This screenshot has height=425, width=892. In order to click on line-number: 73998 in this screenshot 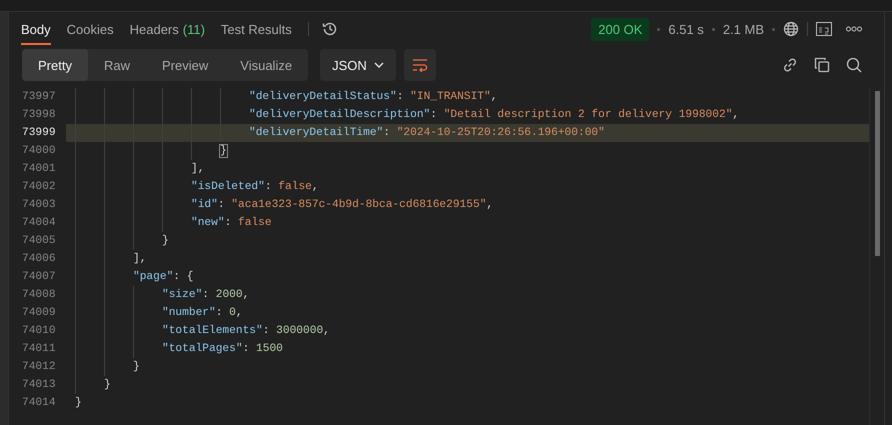, I will do `click(39, 115)`.